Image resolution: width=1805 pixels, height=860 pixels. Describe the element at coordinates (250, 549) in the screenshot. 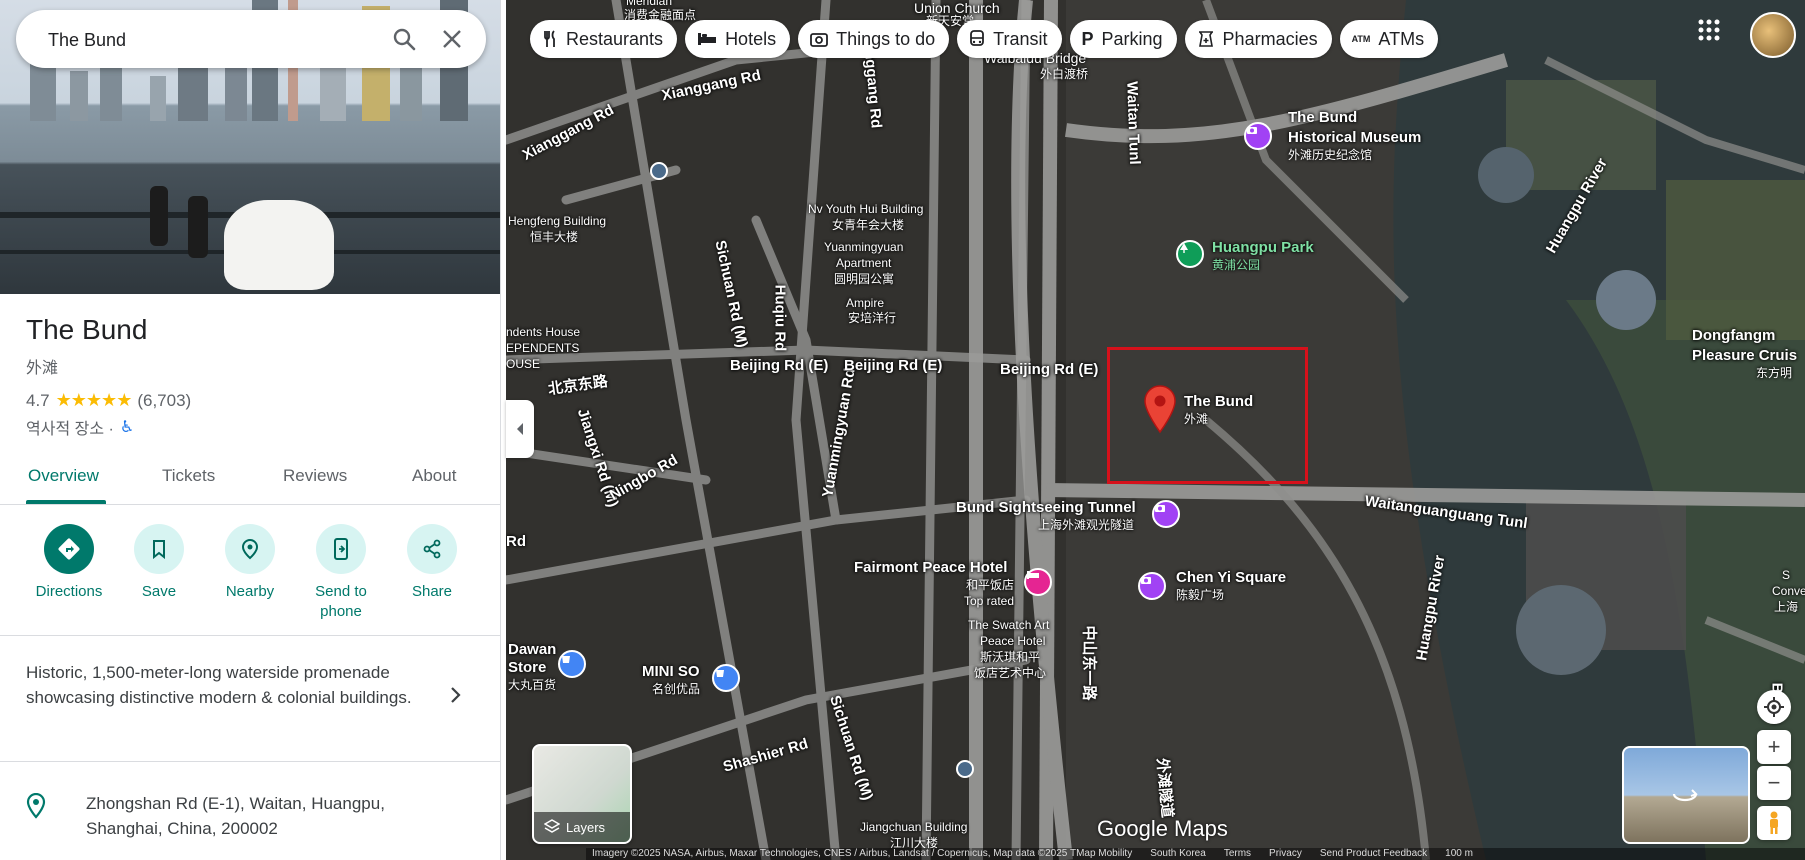

I see `nearby-icon` at that location.